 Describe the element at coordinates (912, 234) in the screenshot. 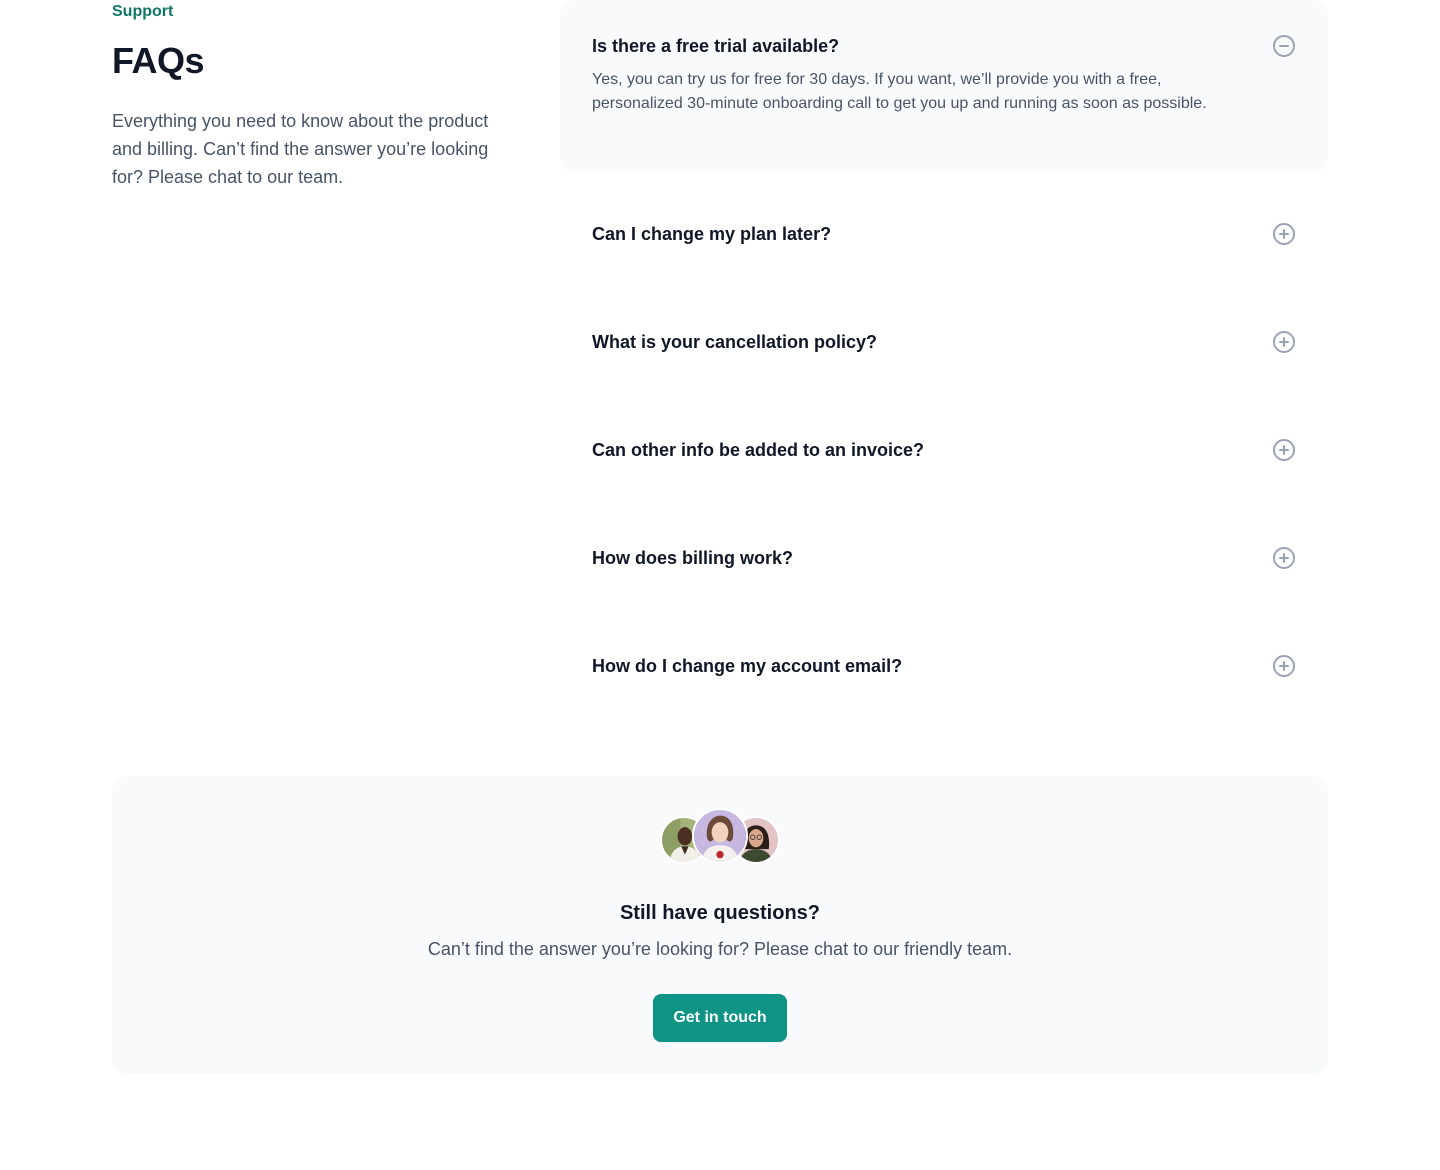

I see `faq-question: Can I change my plan later?` at that location.